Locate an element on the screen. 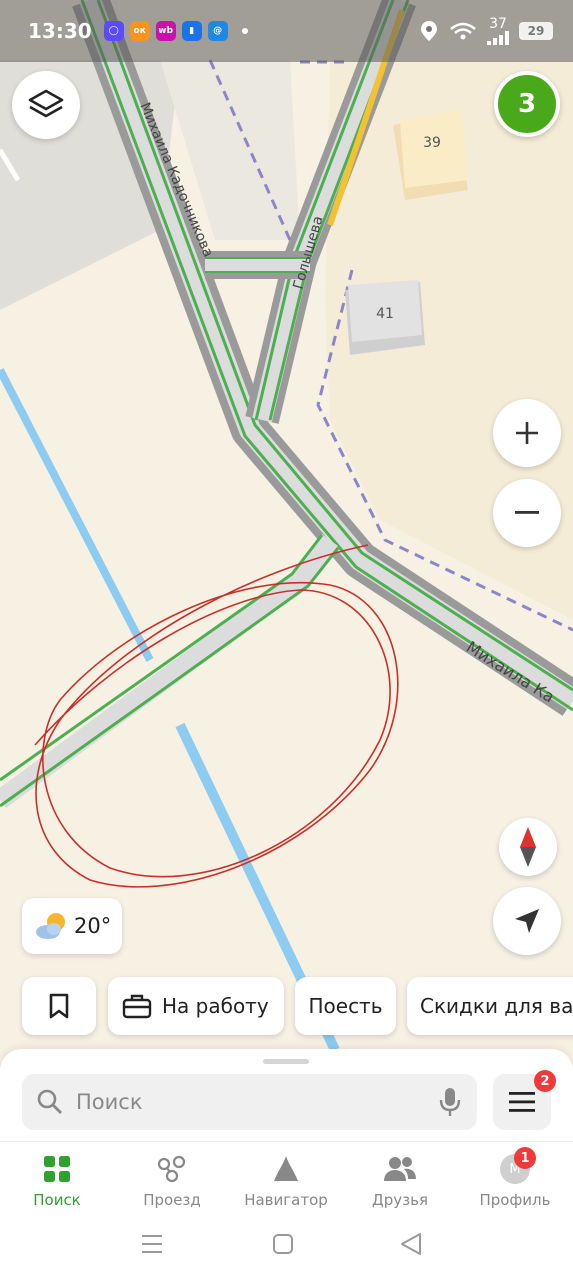 The image size is (573, 1280). to-work-chip: На работу is located at coordinates (196, 1006).